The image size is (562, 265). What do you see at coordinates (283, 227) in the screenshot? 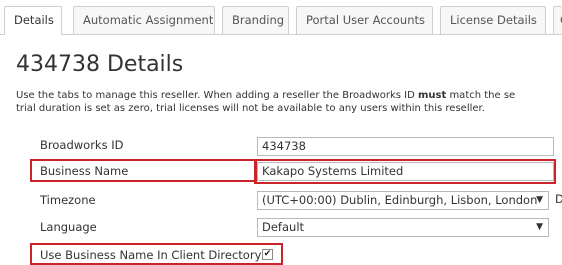
I see `language-value: Default` at bounding box center [283, 227].